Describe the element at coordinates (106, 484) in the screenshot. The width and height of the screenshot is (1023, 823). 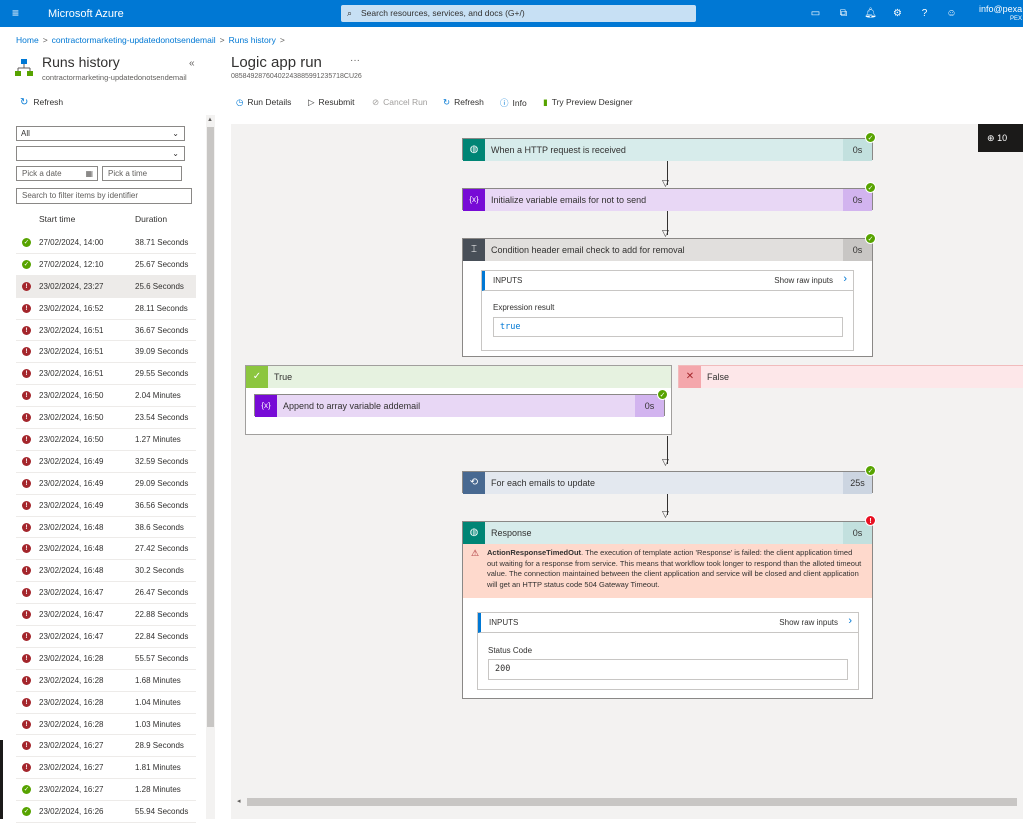
I see `run-row: ! 23/02/2024, 16:49 29.09 Seconds` at that location.